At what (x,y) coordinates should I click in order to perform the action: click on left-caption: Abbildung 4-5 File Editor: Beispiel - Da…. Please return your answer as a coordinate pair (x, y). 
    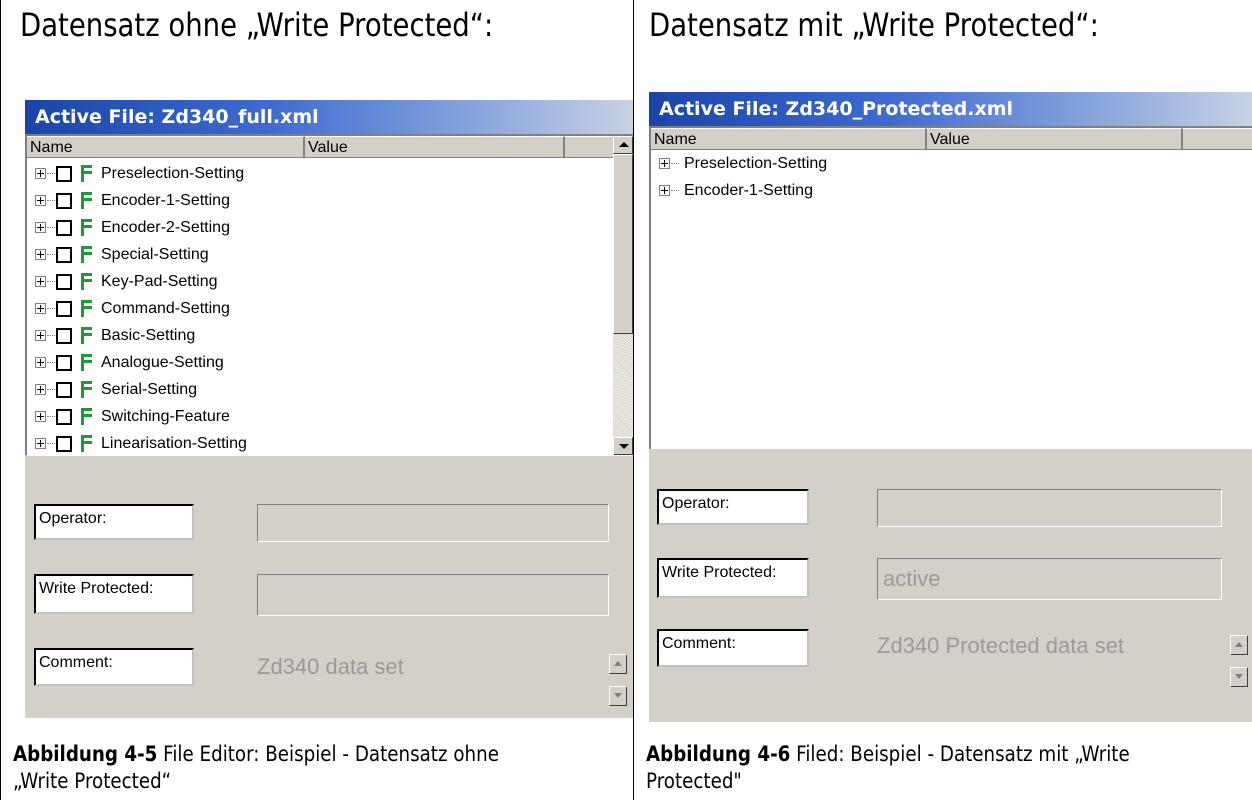
    Looking at the image, I should click on (274, 768).